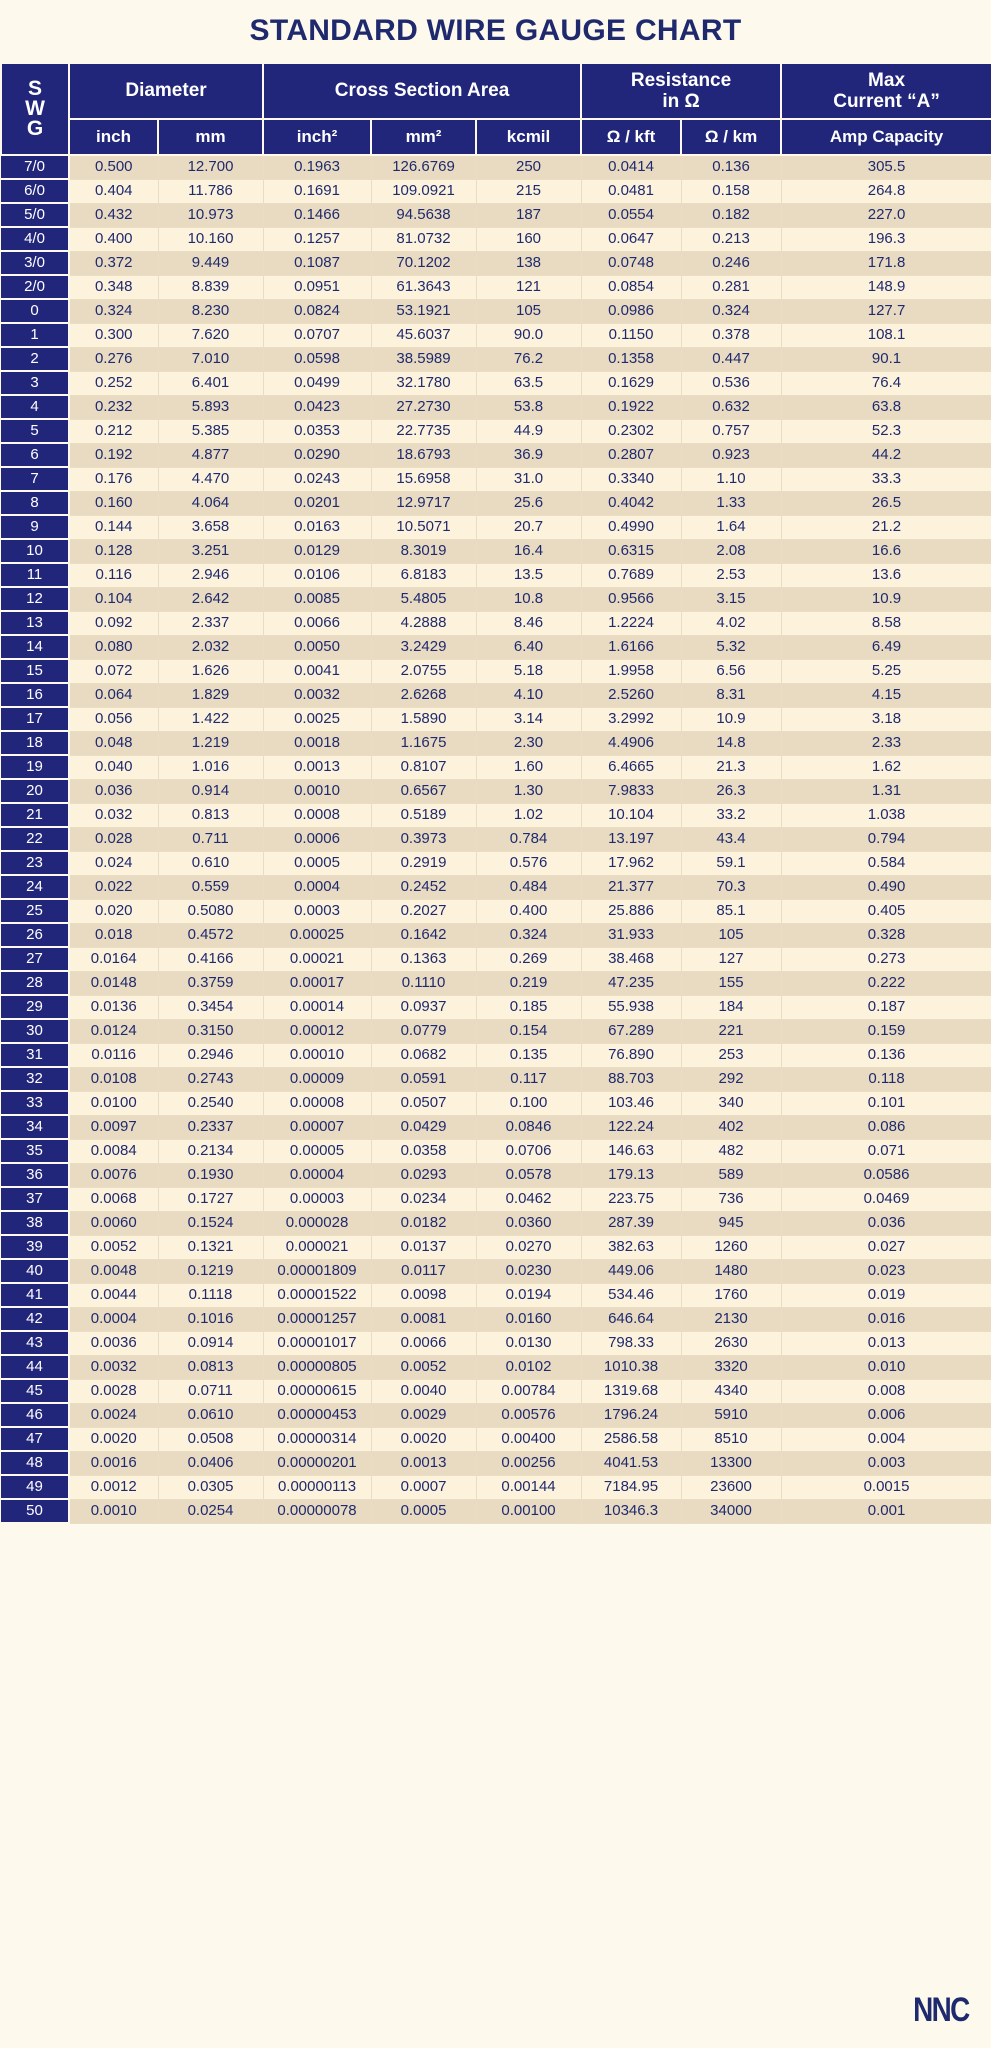  What do you see at coordinates (885, 647) in the screenshot?
I see `cell-amp: 6.49` at bounding box center [885, 647].